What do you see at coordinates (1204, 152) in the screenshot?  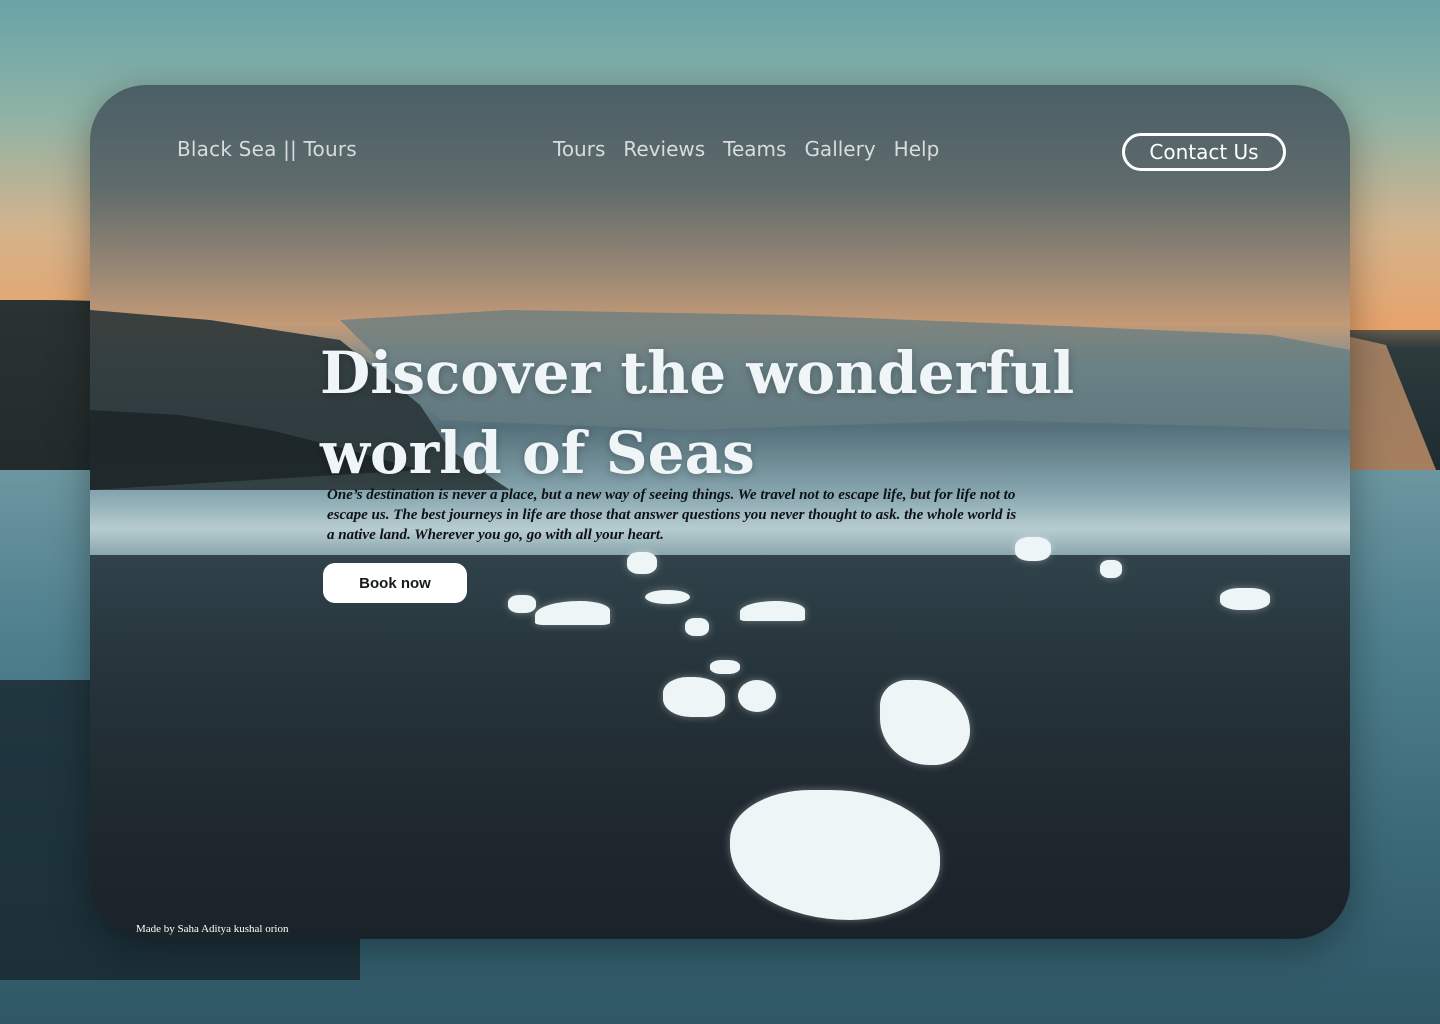 I see `contact-us-button: Contact Us` at bounding box center [1204, 152].